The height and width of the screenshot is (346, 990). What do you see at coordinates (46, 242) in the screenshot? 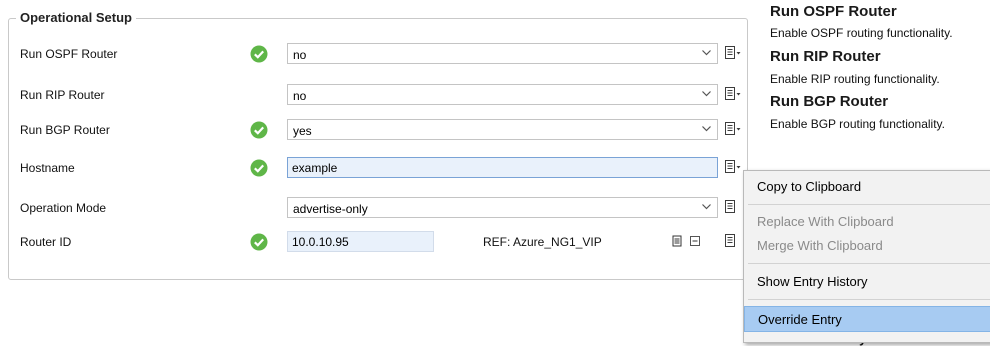
I see `router-id-label: Router ID` at bounding box center [46, 242].